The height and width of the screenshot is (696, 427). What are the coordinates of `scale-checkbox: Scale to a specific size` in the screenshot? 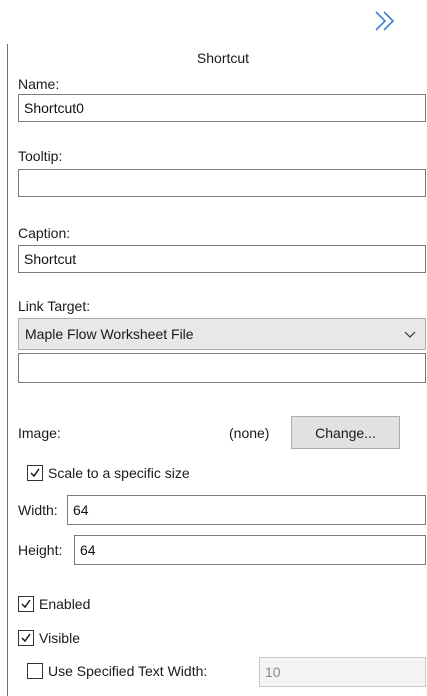 It's located at (108, 473).